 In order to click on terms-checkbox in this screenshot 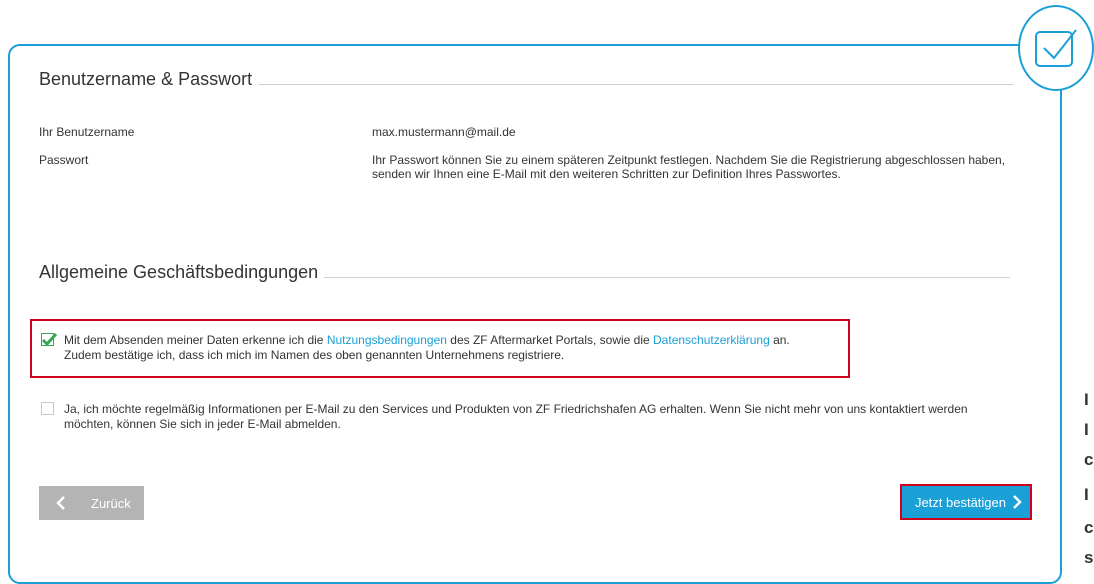, I will do `click(49, 339)`.